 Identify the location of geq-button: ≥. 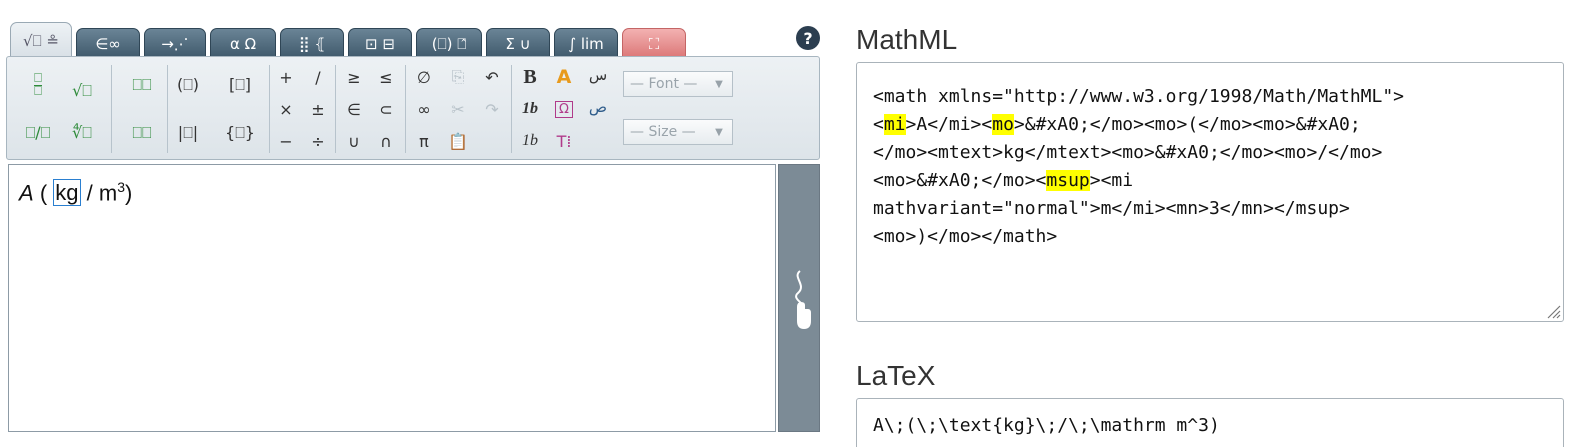
(354, 77).